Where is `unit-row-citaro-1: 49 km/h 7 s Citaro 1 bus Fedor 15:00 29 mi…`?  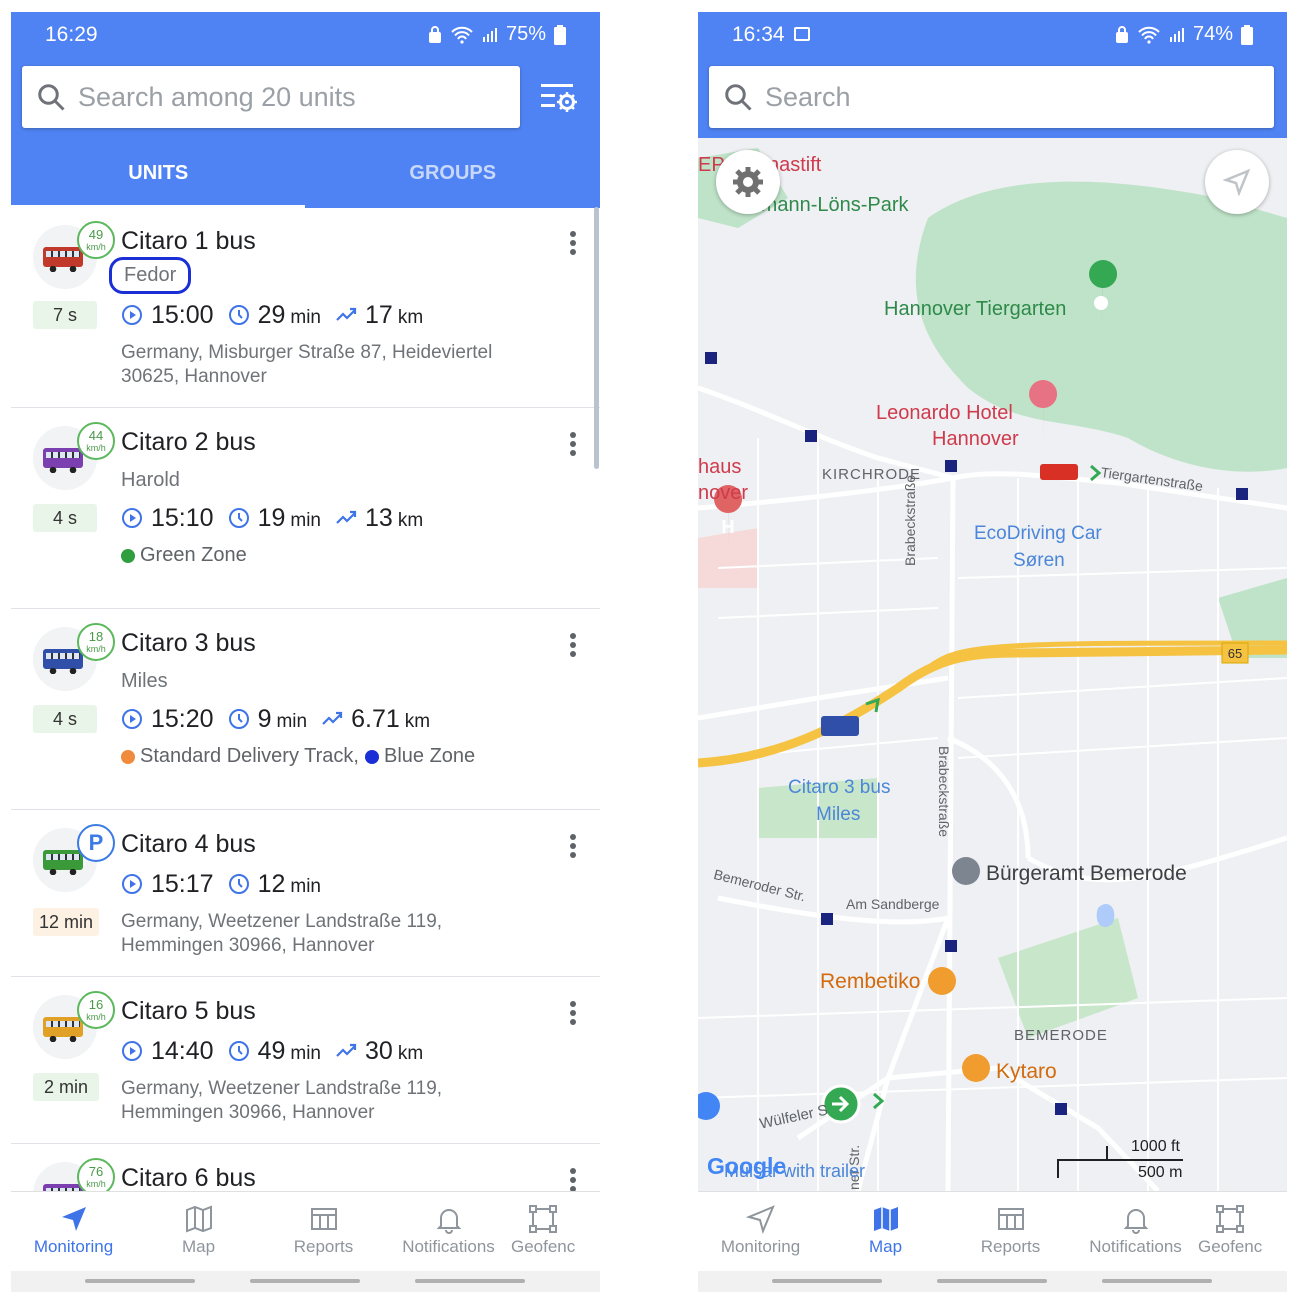 unit-row-citaro-1: 49 km/h 7 s Citaro 1 bus Fedor 15:00 29 mi… is located at coordinates (305, 307).